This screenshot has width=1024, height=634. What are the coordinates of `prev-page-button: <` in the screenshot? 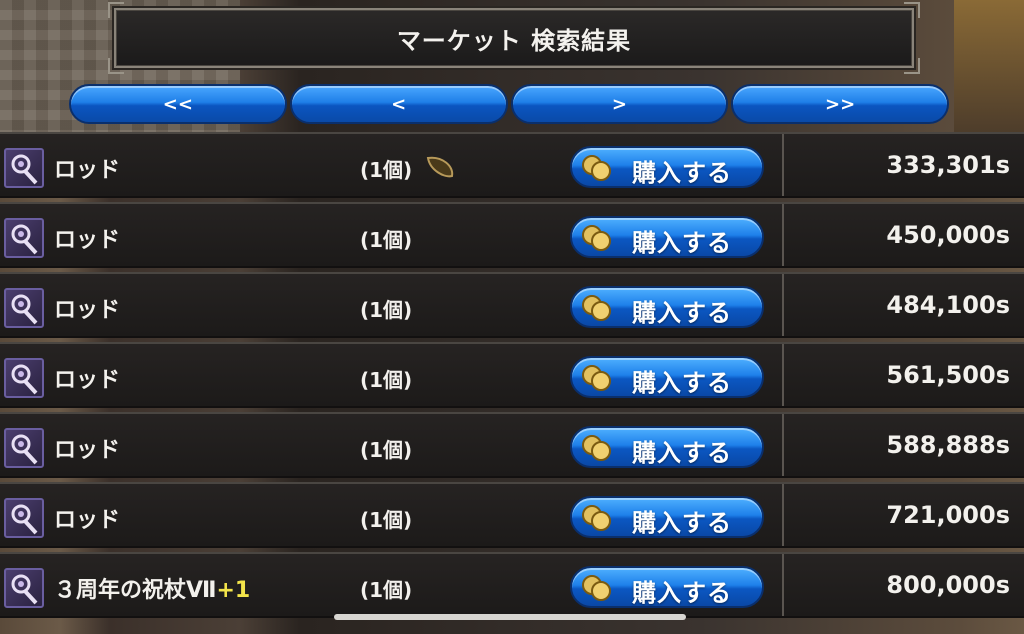 It's located at (398, 104).